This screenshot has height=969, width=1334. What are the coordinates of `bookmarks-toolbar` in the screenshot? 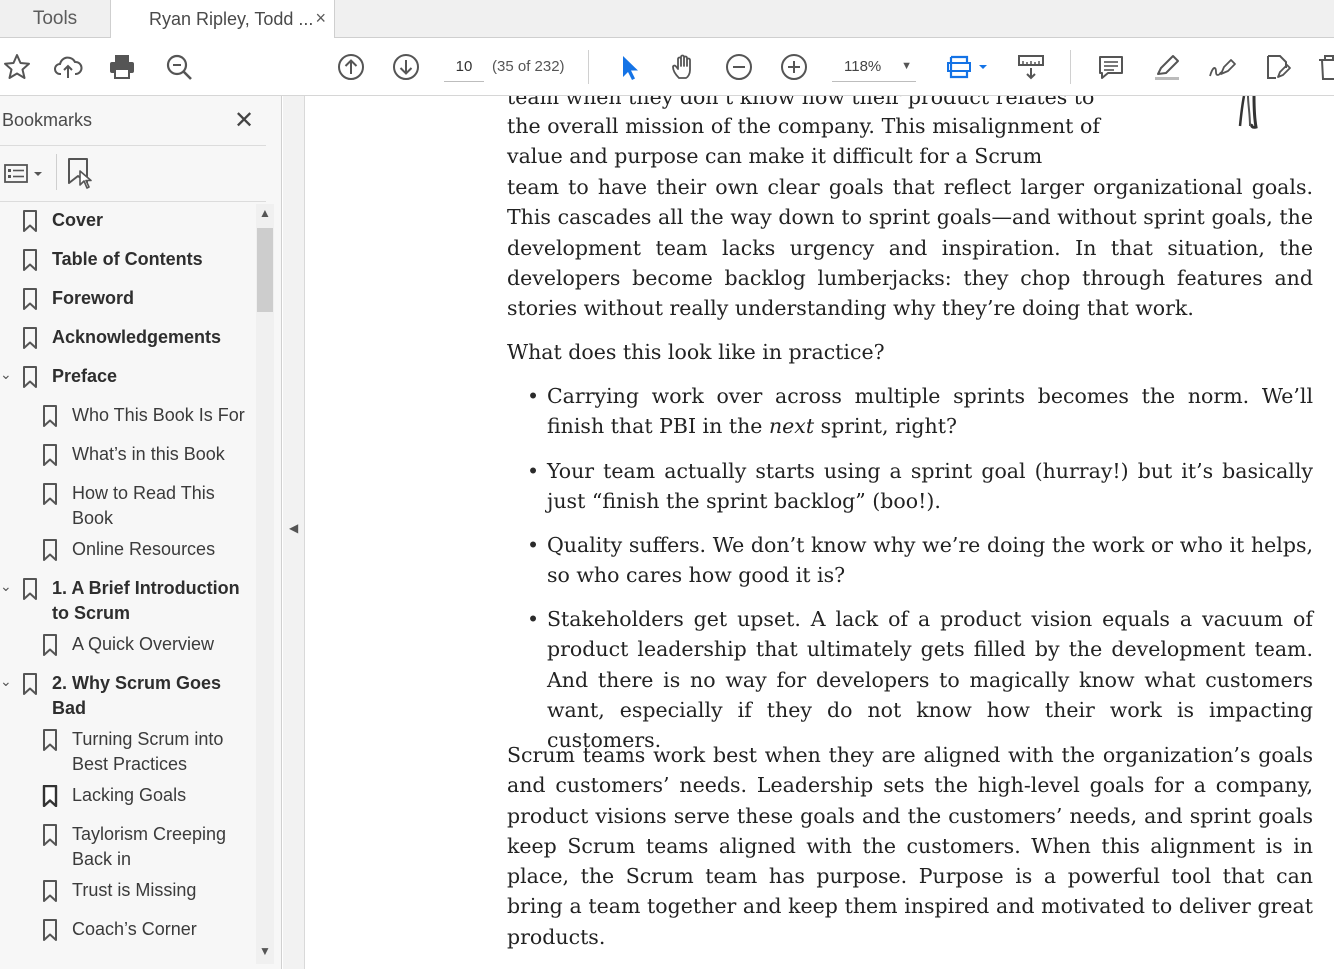 It's located at (133, 174).